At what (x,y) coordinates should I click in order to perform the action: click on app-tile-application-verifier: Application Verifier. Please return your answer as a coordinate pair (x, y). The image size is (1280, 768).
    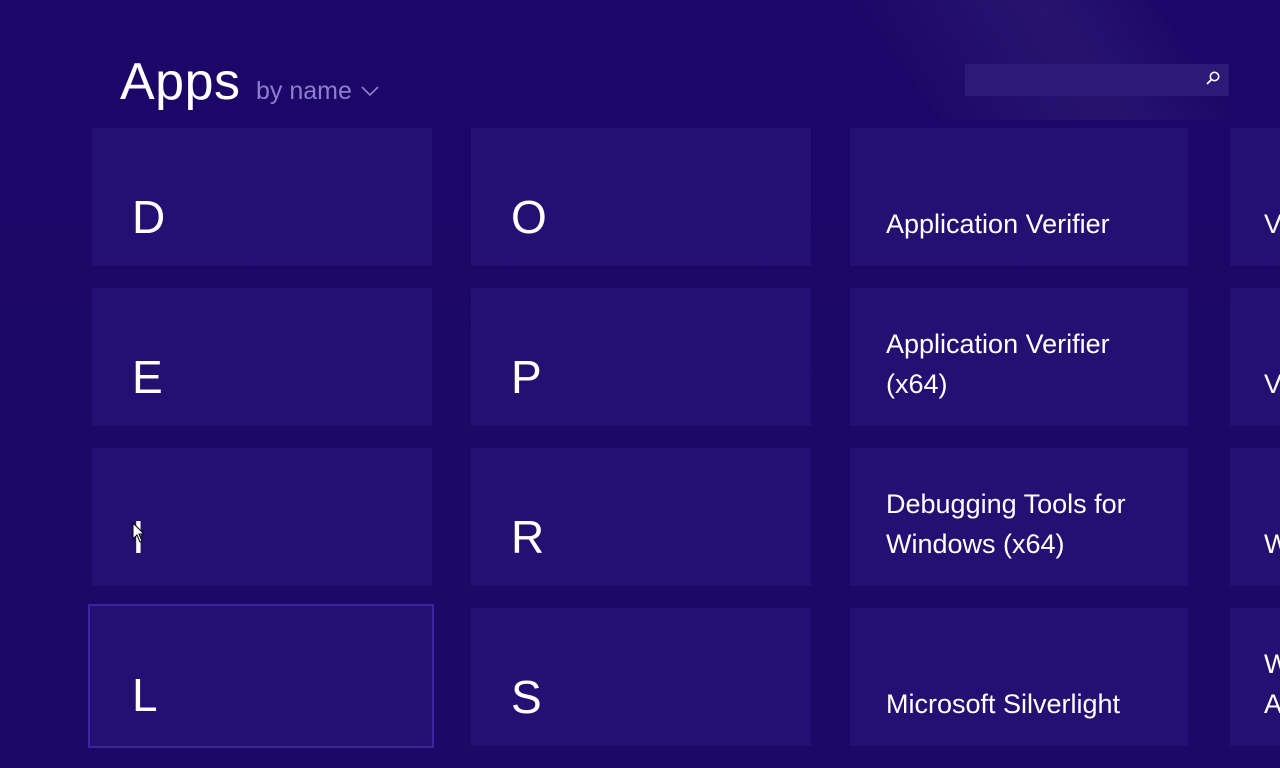
    Looking at the image, I should click on (1019, 197).